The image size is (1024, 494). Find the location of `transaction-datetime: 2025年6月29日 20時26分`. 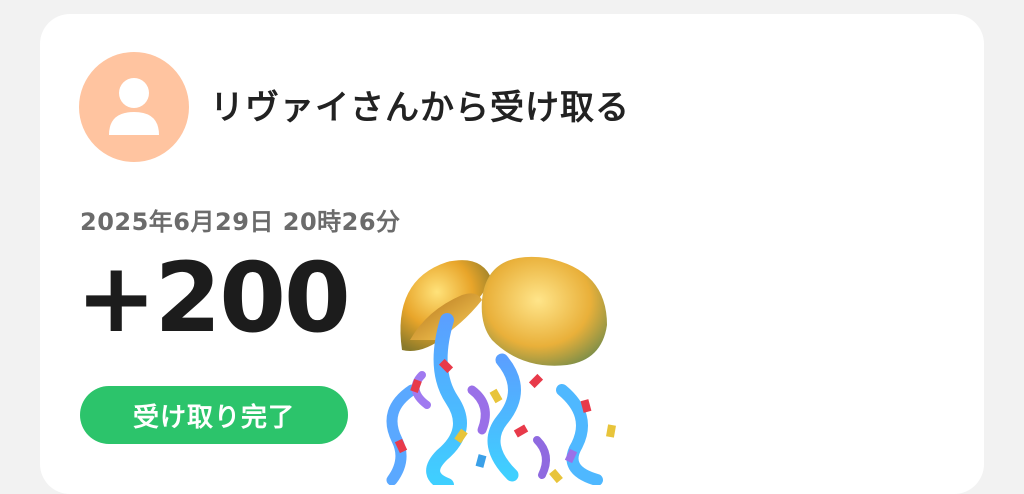

transaction-datetime: 2025年6月29日 20時26分 is located at coordinates (240, 222).